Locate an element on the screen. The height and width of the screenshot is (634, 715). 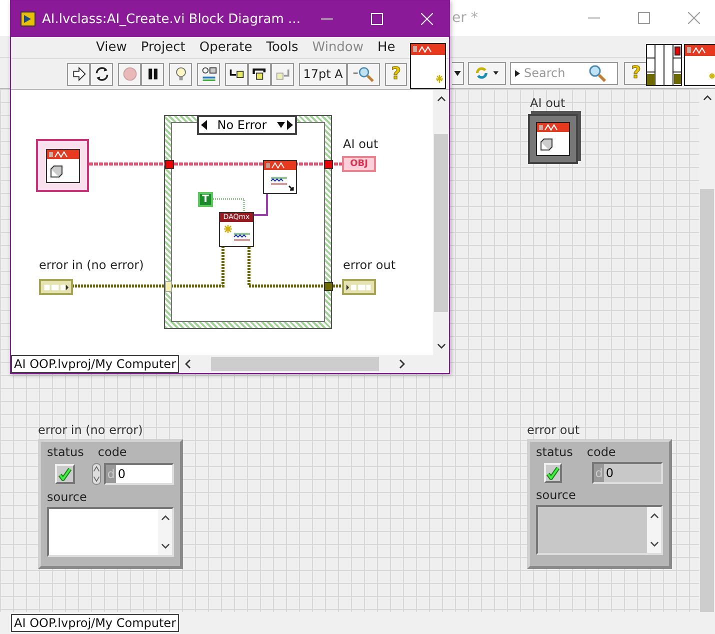
cluster-label: error out is located at coordinates (553, 430).